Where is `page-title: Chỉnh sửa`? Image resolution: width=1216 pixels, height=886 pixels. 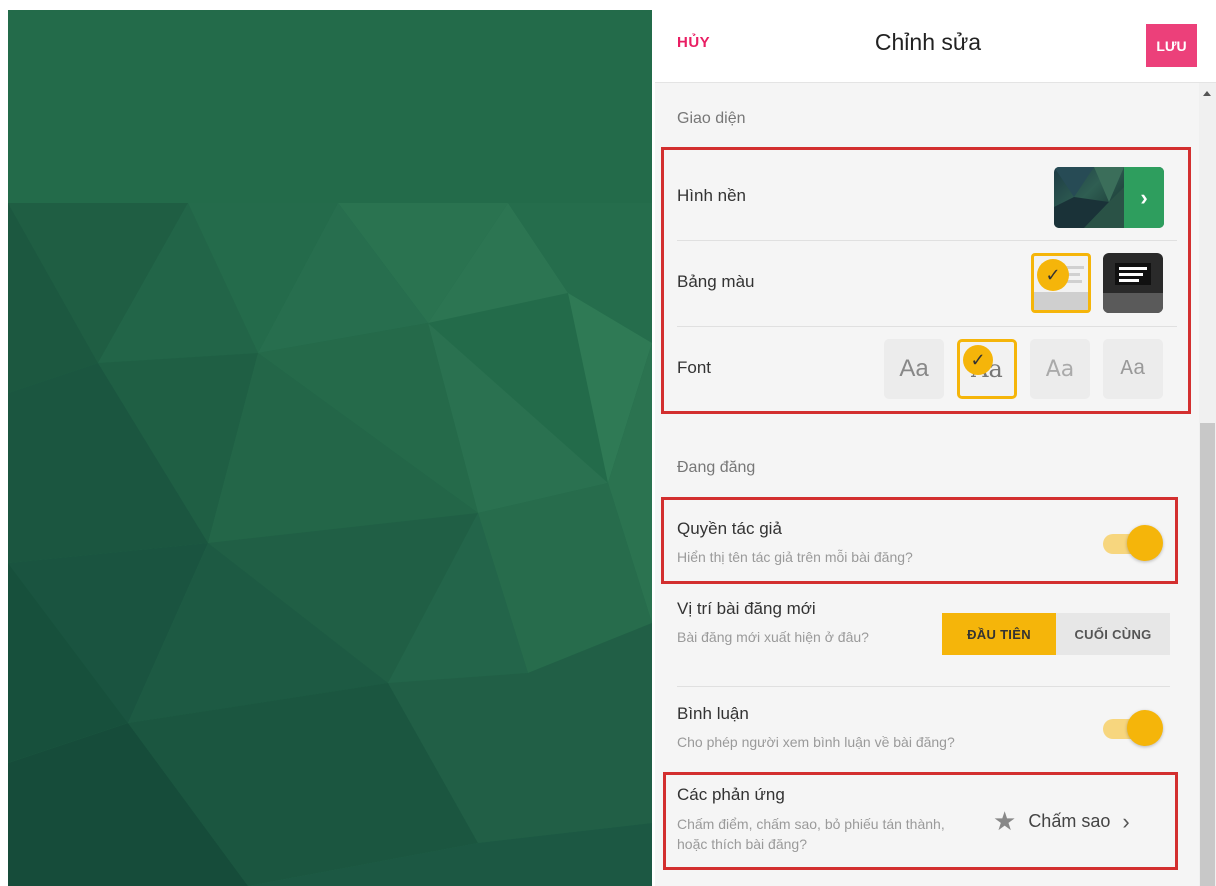
page-title: Chỉnh sửa is located at coordinates (928, 42).